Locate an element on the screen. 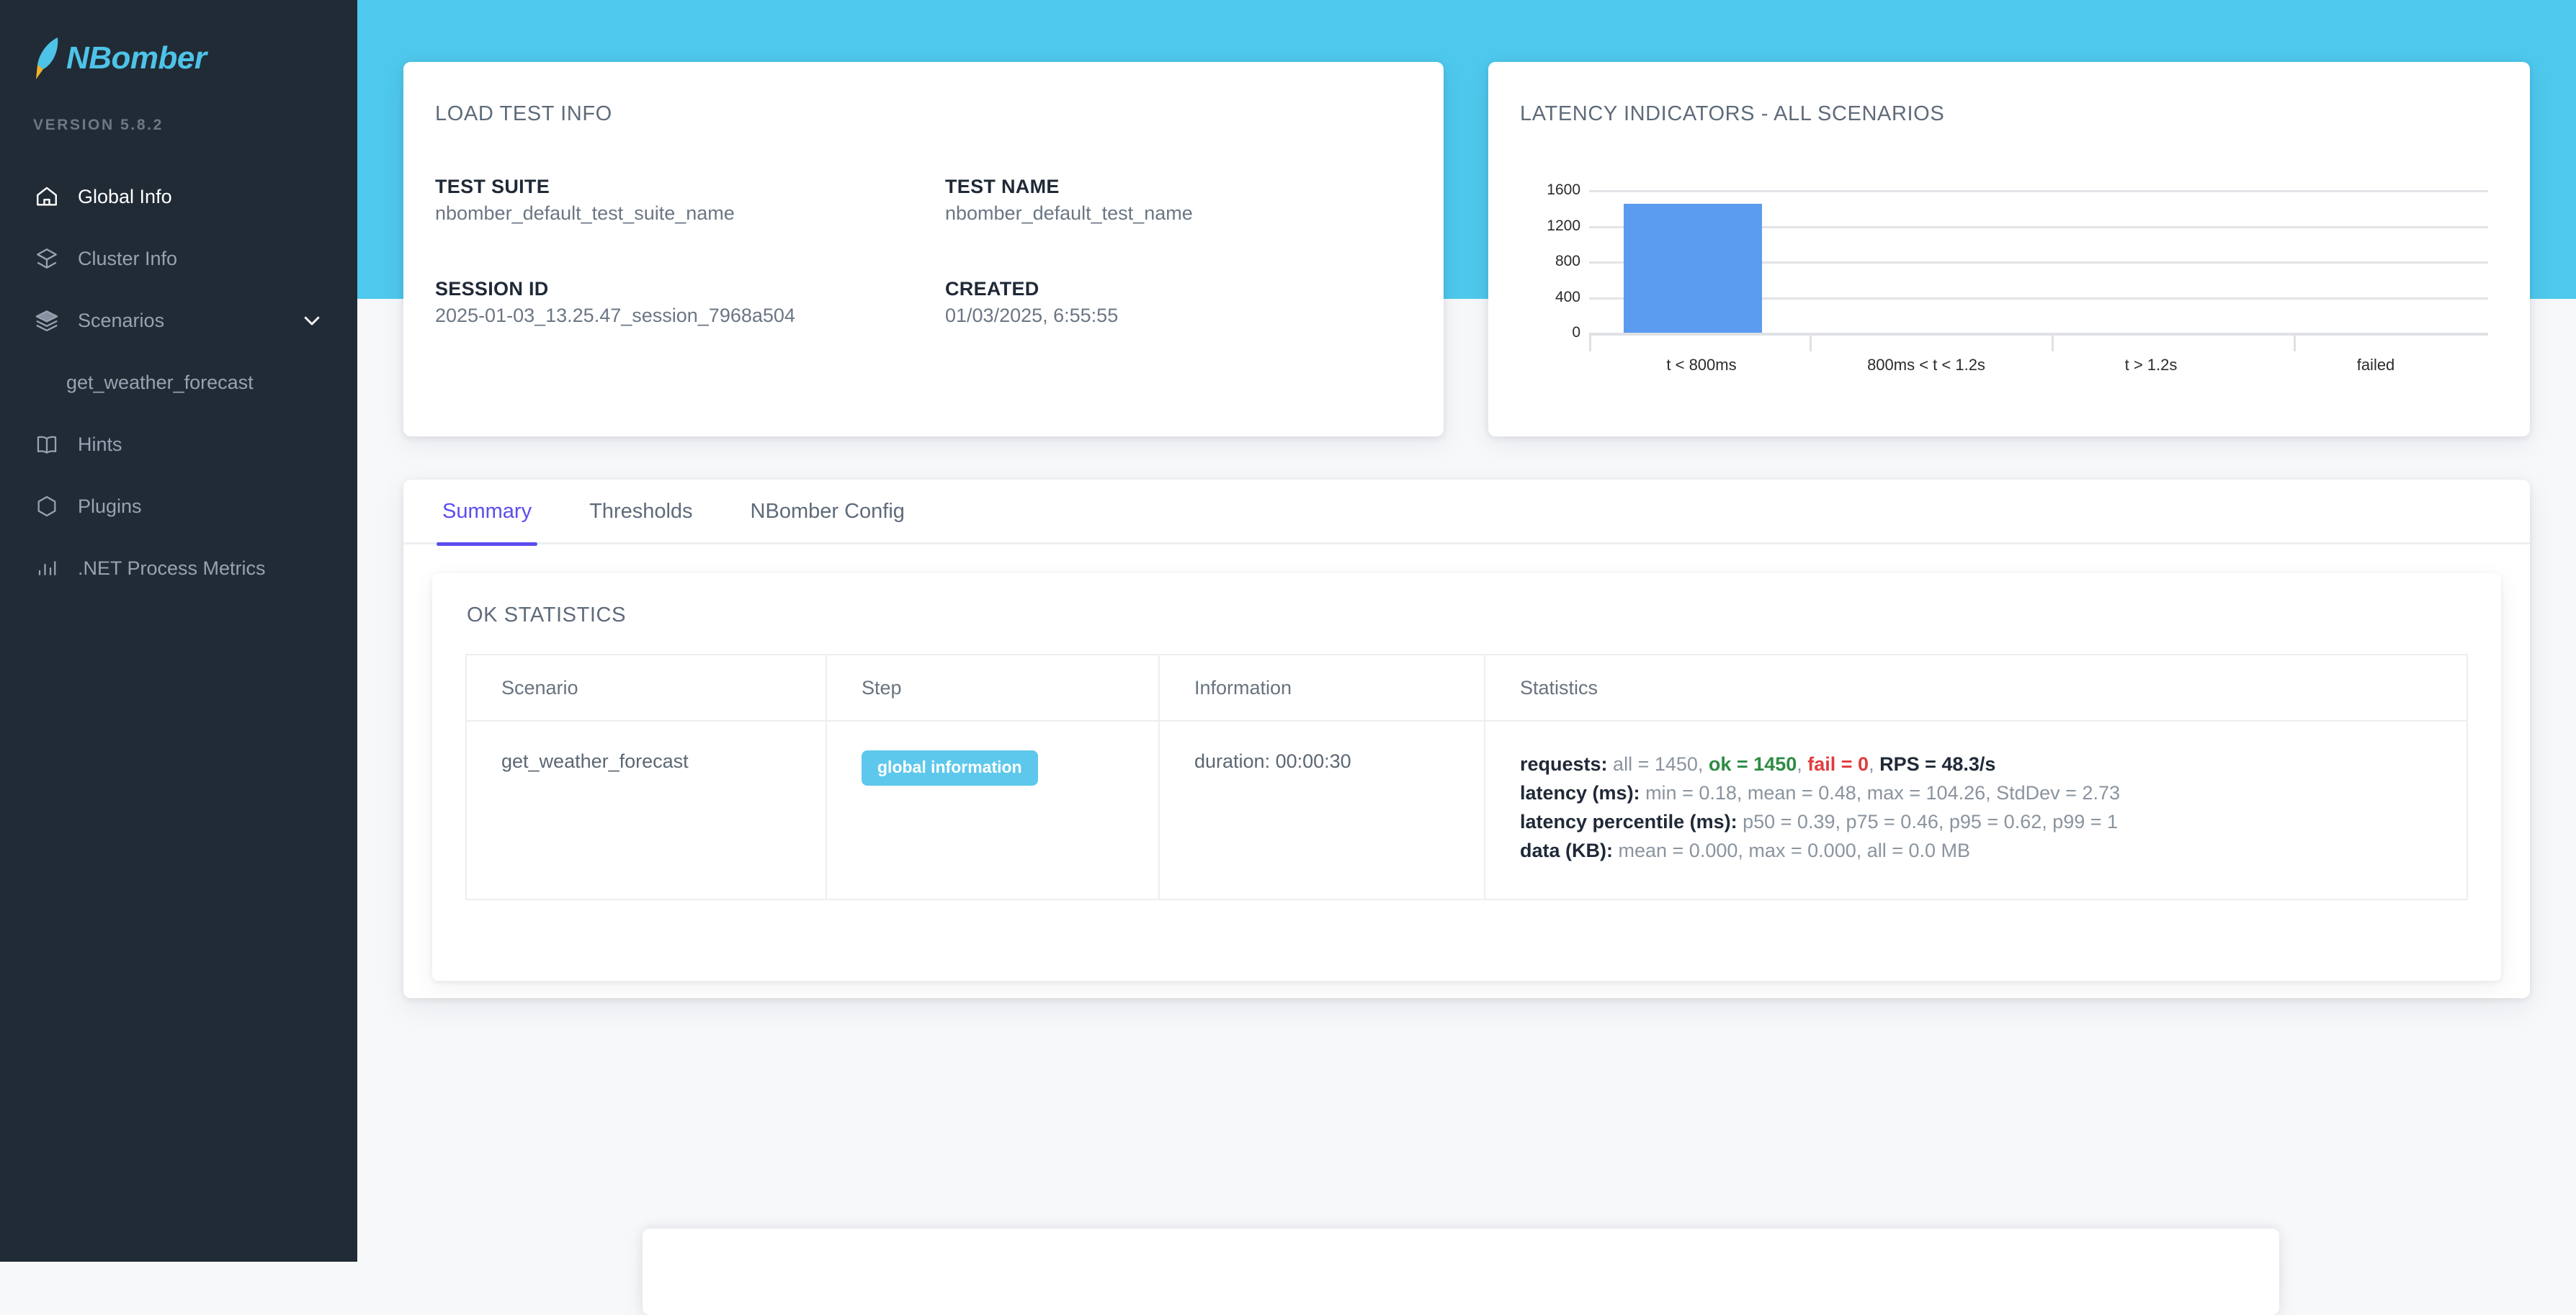 Image resolution: width=2576 pixels, height=1315 pixels. sidebar-item-label: Plugins is located at coordinates (110, 506).